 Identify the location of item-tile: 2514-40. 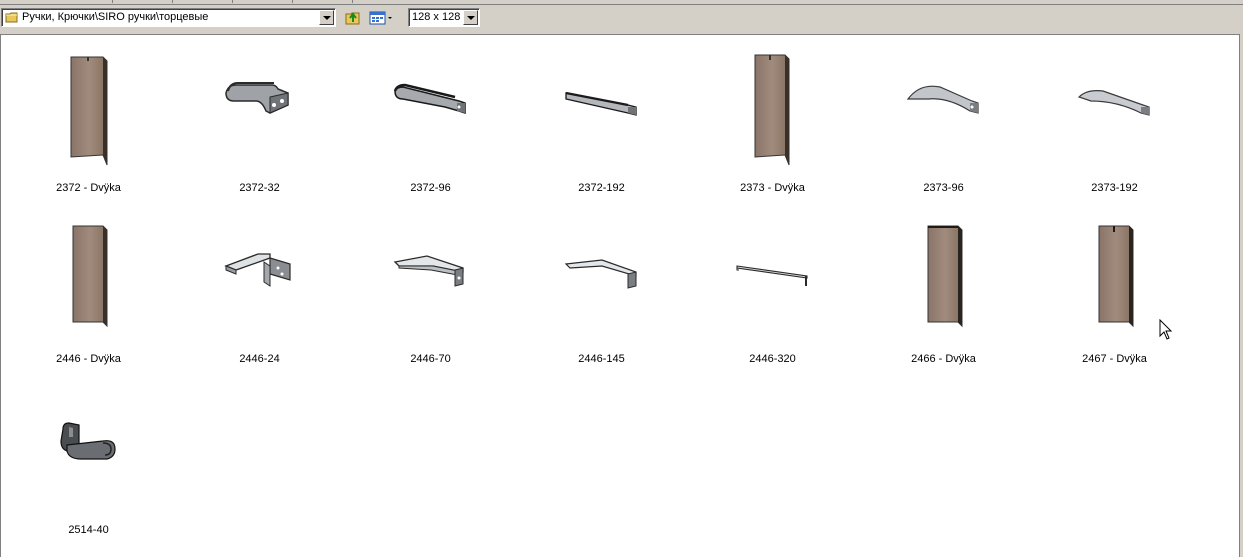
(88, 472).